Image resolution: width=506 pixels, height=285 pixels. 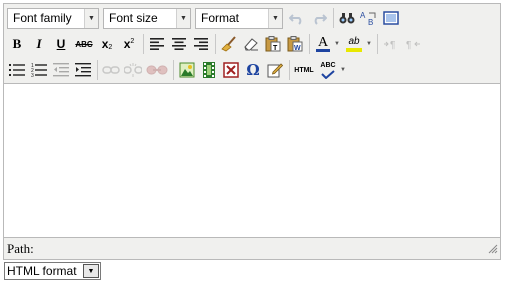 I want to click on subscript-label: x, so click(x=105, y=44).